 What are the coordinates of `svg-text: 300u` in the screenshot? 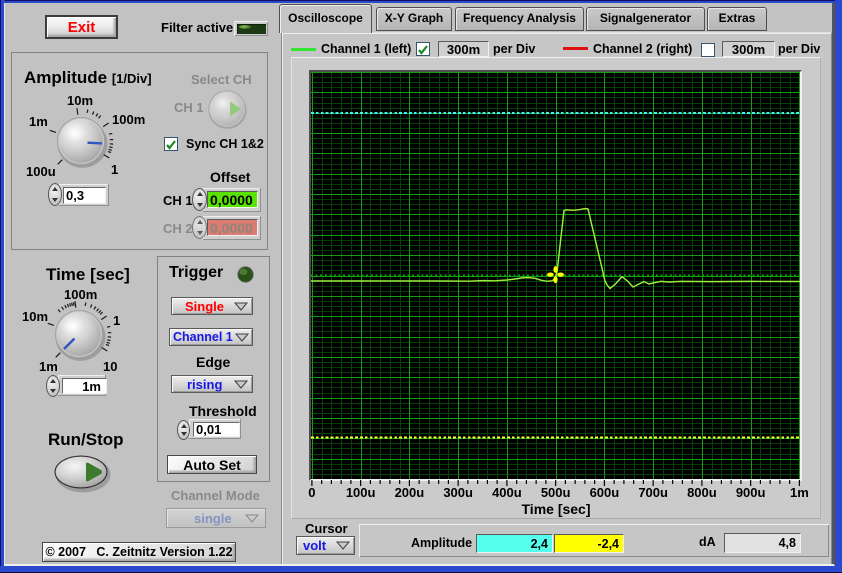 It's located at (458, 492).